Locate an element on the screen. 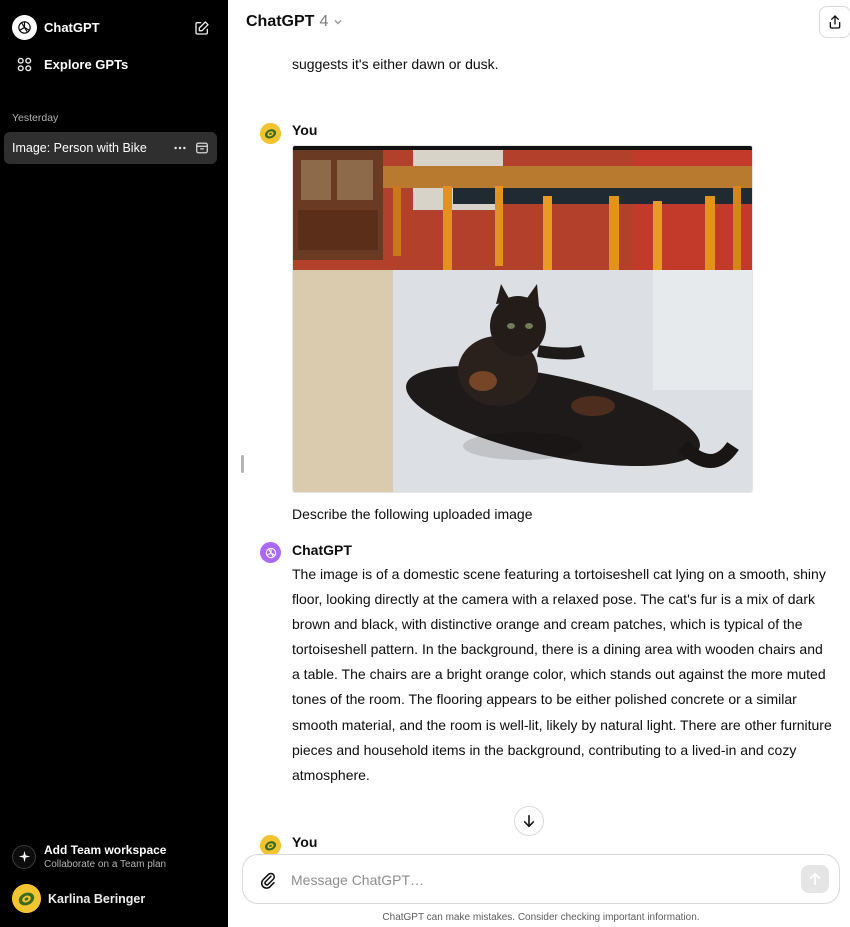 The width and height of the screenshot is (850, 927). message-composer is located at coordinates (541, 879).